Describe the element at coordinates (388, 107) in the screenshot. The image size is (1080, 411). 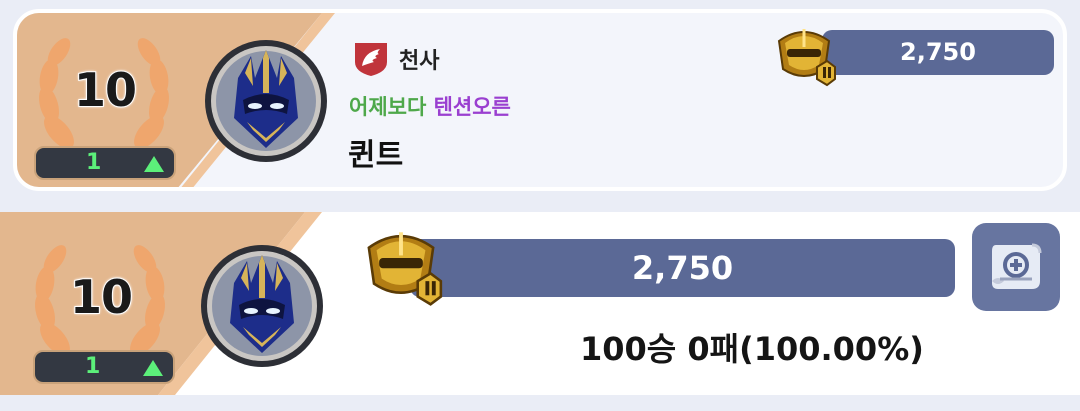
I see `title-part-green: 어제보다` at that location.